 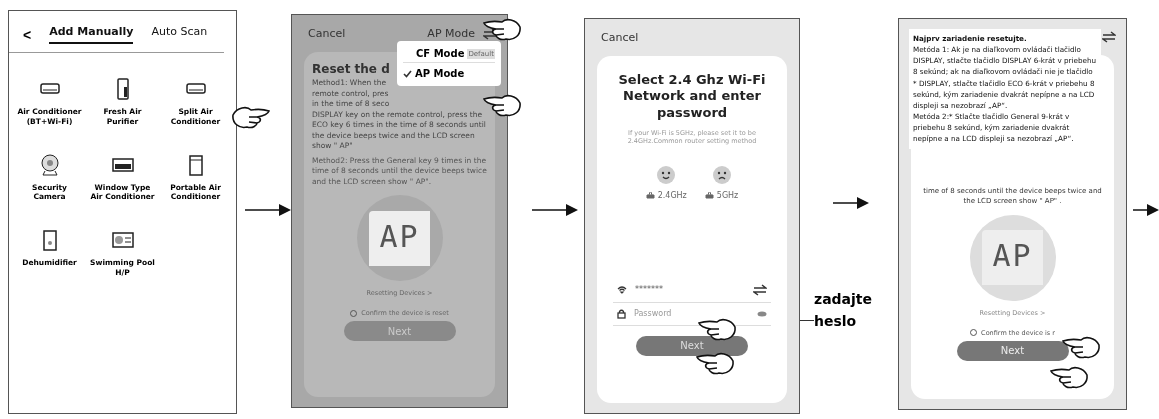 I want to click on band-label: 2.4GHz, so click(x=666, y=195).